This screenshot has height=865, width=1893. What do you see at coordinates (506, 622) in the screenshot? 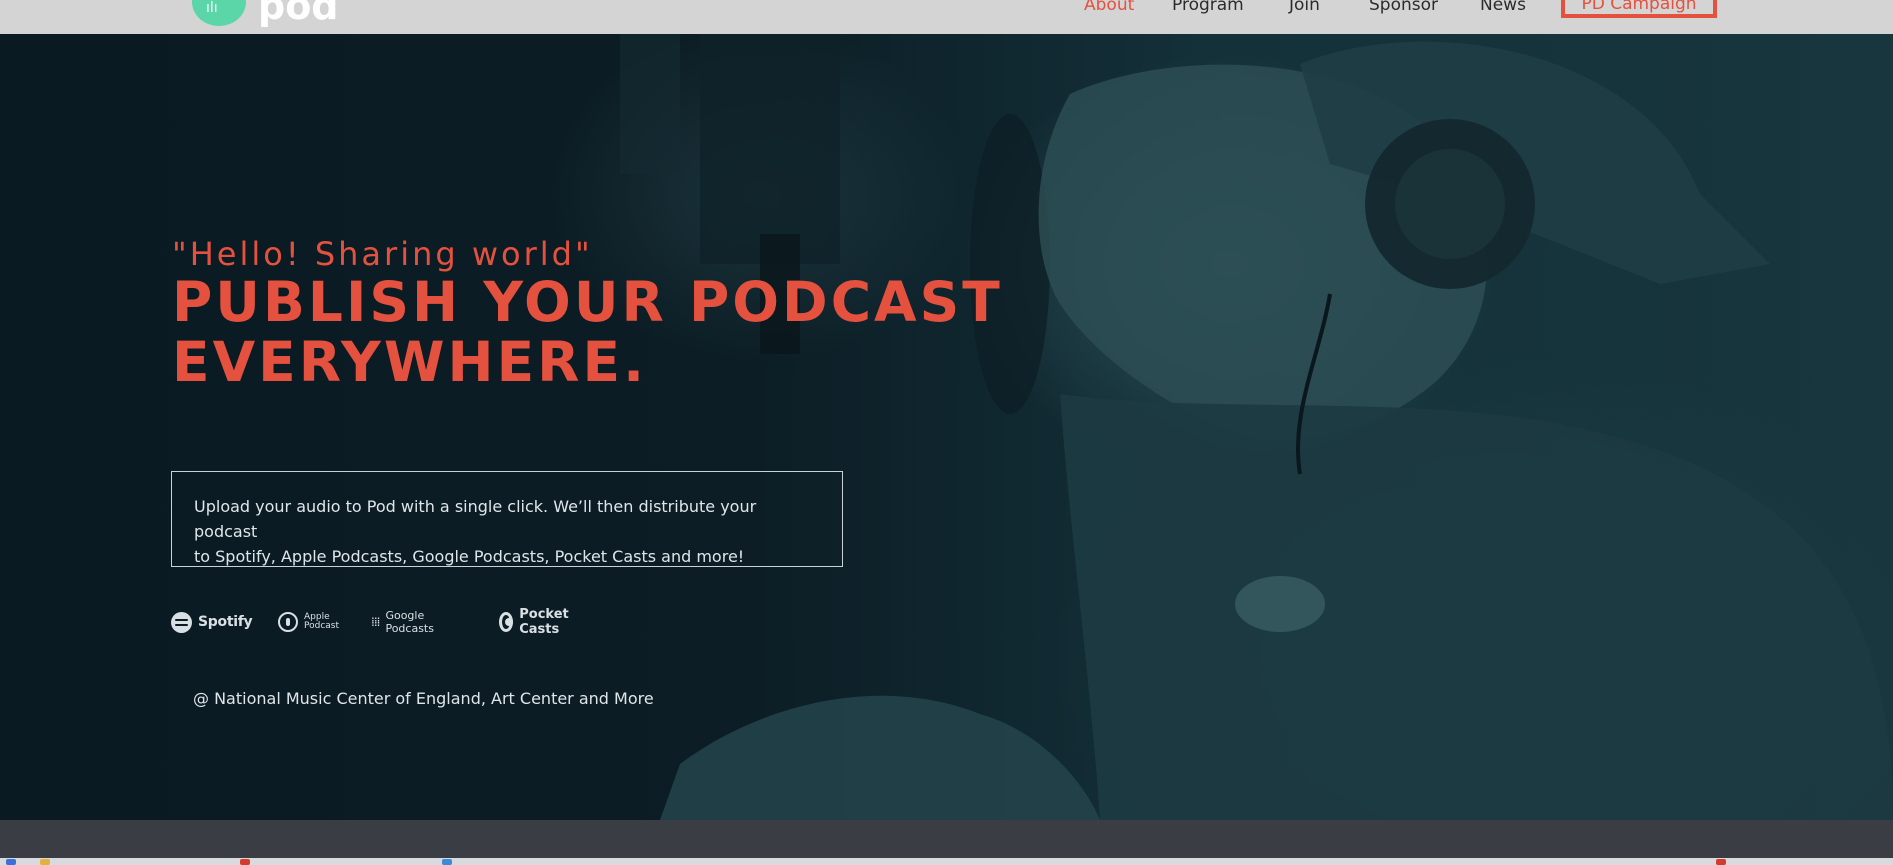
I see `pocket-casts-icon` at bounding box center [506, 622].